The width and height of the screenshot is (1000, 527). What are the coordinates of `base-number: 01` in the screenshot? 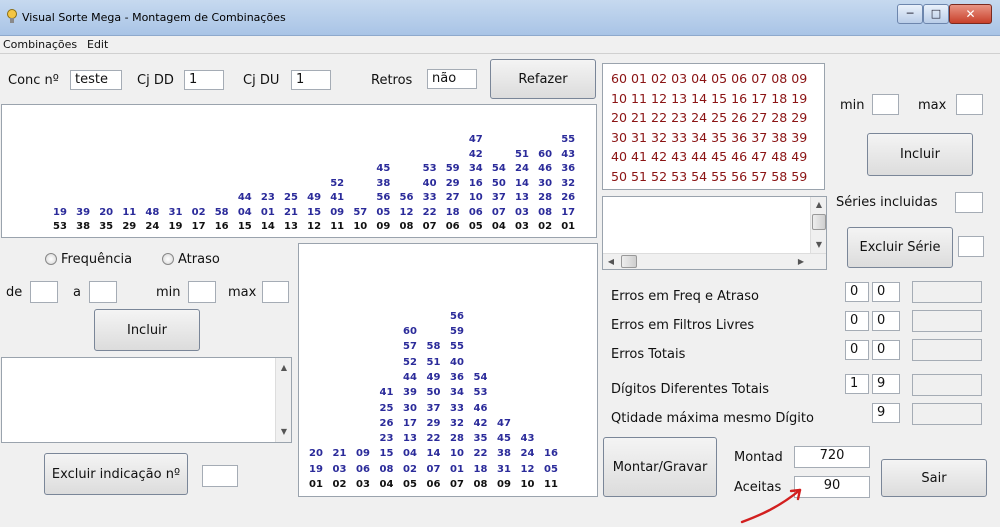 It's located at (568, 226).